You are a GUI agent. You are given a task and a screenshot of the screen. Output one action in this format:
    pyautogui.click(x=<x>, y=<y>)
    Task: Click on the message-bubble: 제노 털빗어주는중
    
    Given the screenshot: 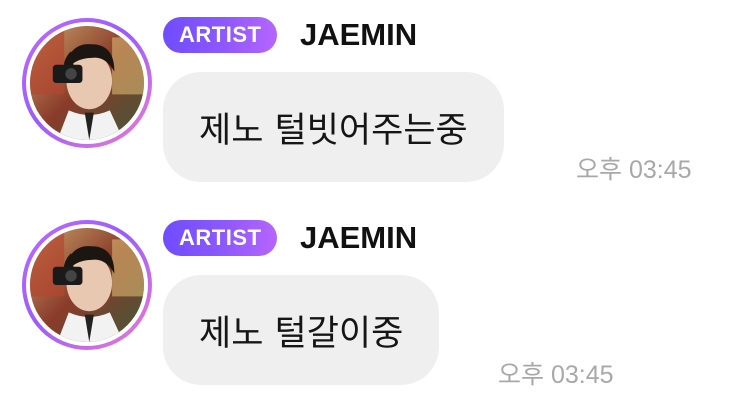 What is the action you would take?
    pyautogui.click(x=333, y=127)
    